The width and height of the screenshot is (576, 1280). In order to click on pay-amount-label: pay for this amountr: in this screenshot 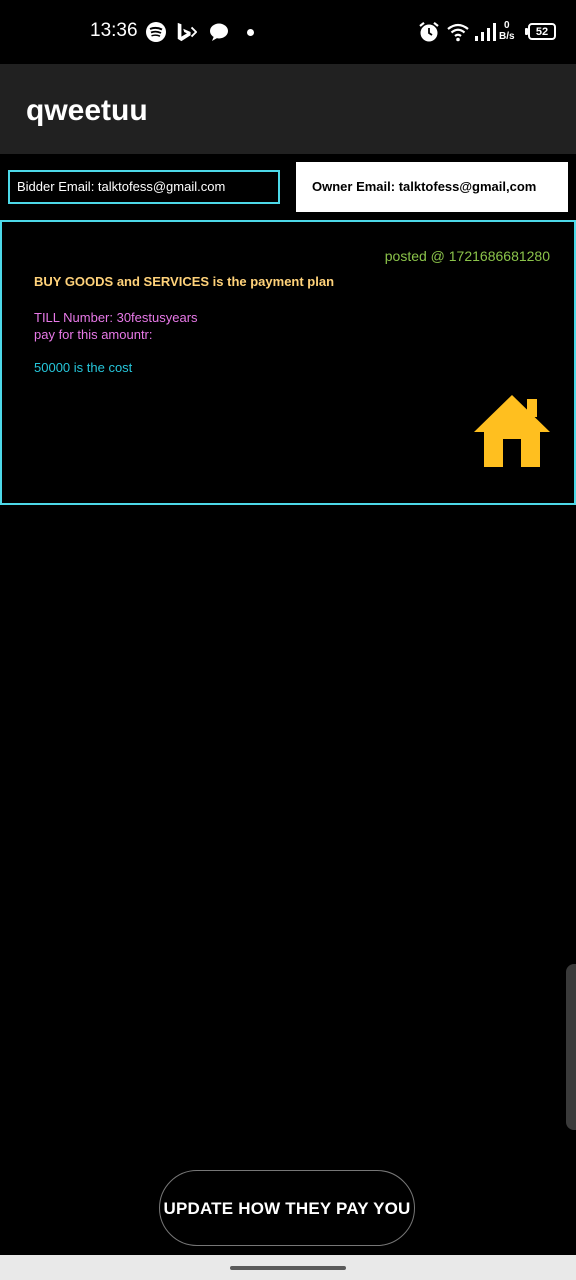, I will do `click(93, 334)`.